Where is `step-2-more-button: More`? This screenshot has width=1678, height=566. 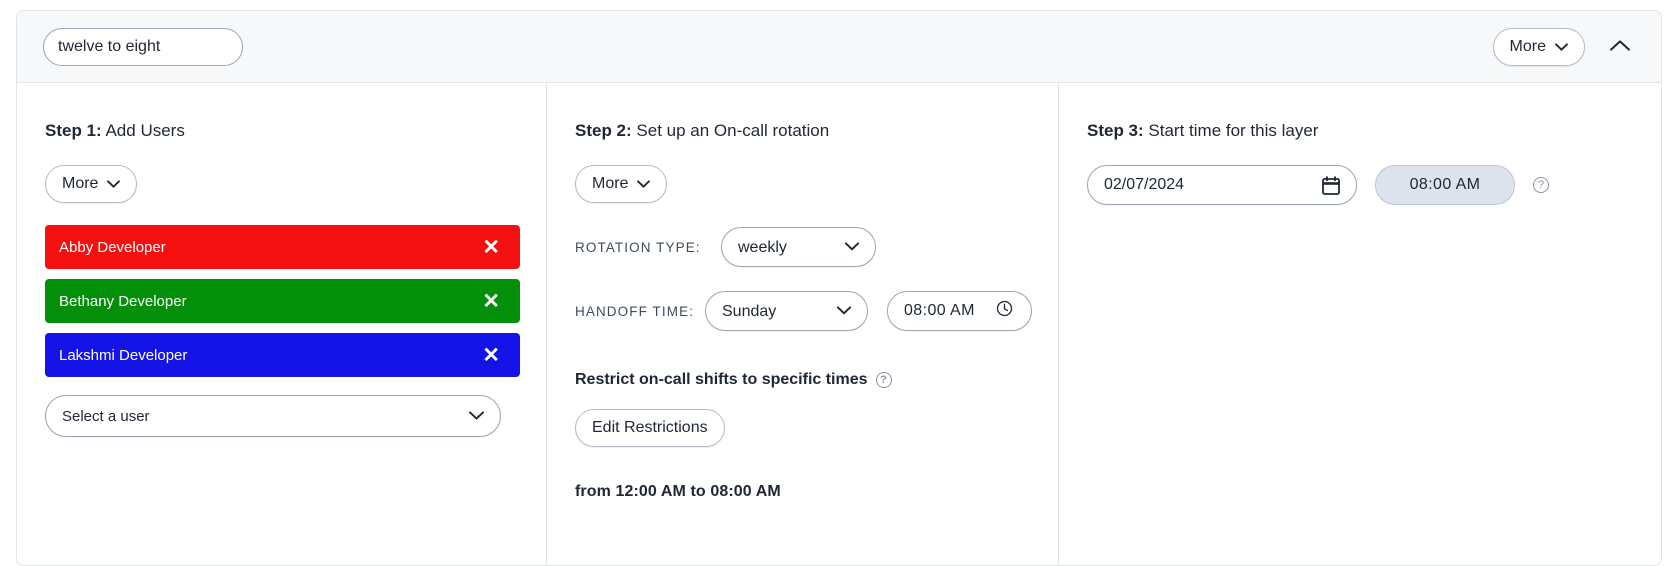 step-2-more-button: More is located at coordinates (621, 184).